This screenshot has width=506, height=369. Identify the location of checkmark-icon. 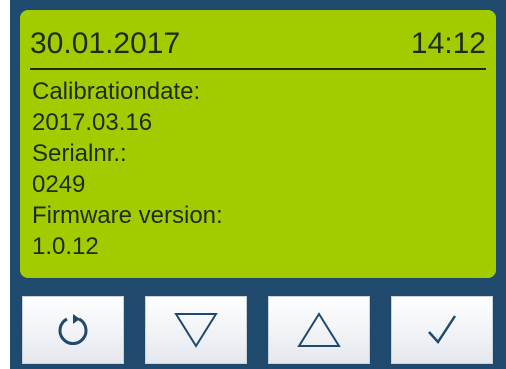
(442, 330).